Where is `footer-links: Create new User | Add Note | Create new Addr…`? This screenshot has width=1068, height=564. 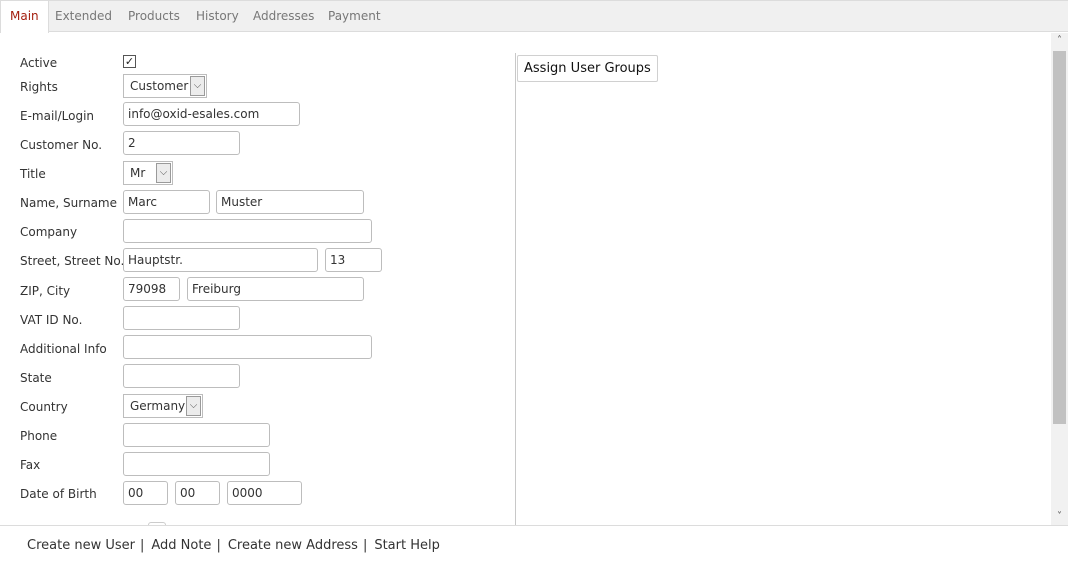 footer-links: Create new User | Add Note | Create new Addr… is located at coordinates (233, 545).